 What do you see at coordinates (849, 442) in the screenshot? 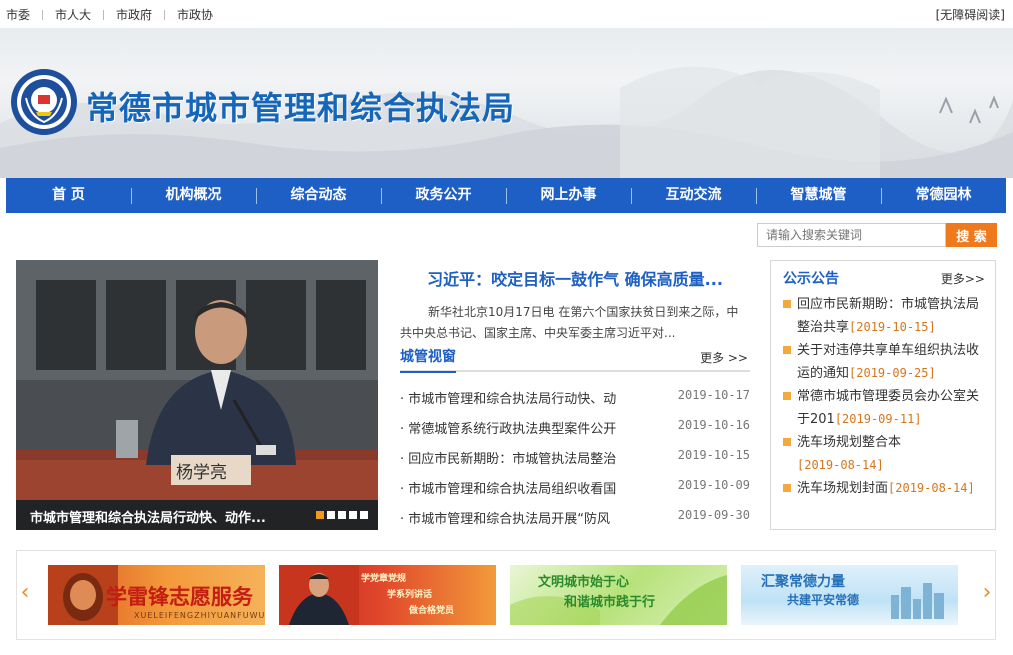
I see `notice-item-title: 洗车场规划整合本` at bounding box center [849, 442].